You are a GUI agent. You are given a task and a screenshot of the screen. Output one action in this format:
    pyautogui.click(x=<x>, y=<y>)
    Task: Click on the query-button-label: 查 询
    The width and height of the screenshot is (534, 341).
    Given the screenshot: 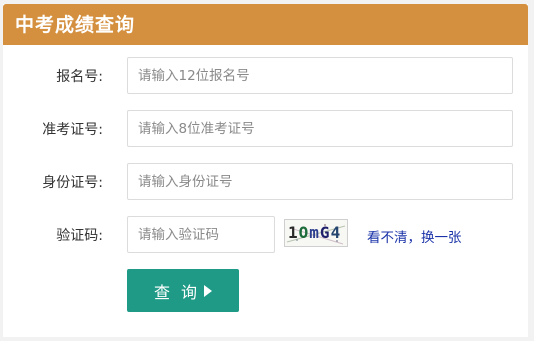 What is the action you would take?
    pyautogui.click(x=177, y=292)
    